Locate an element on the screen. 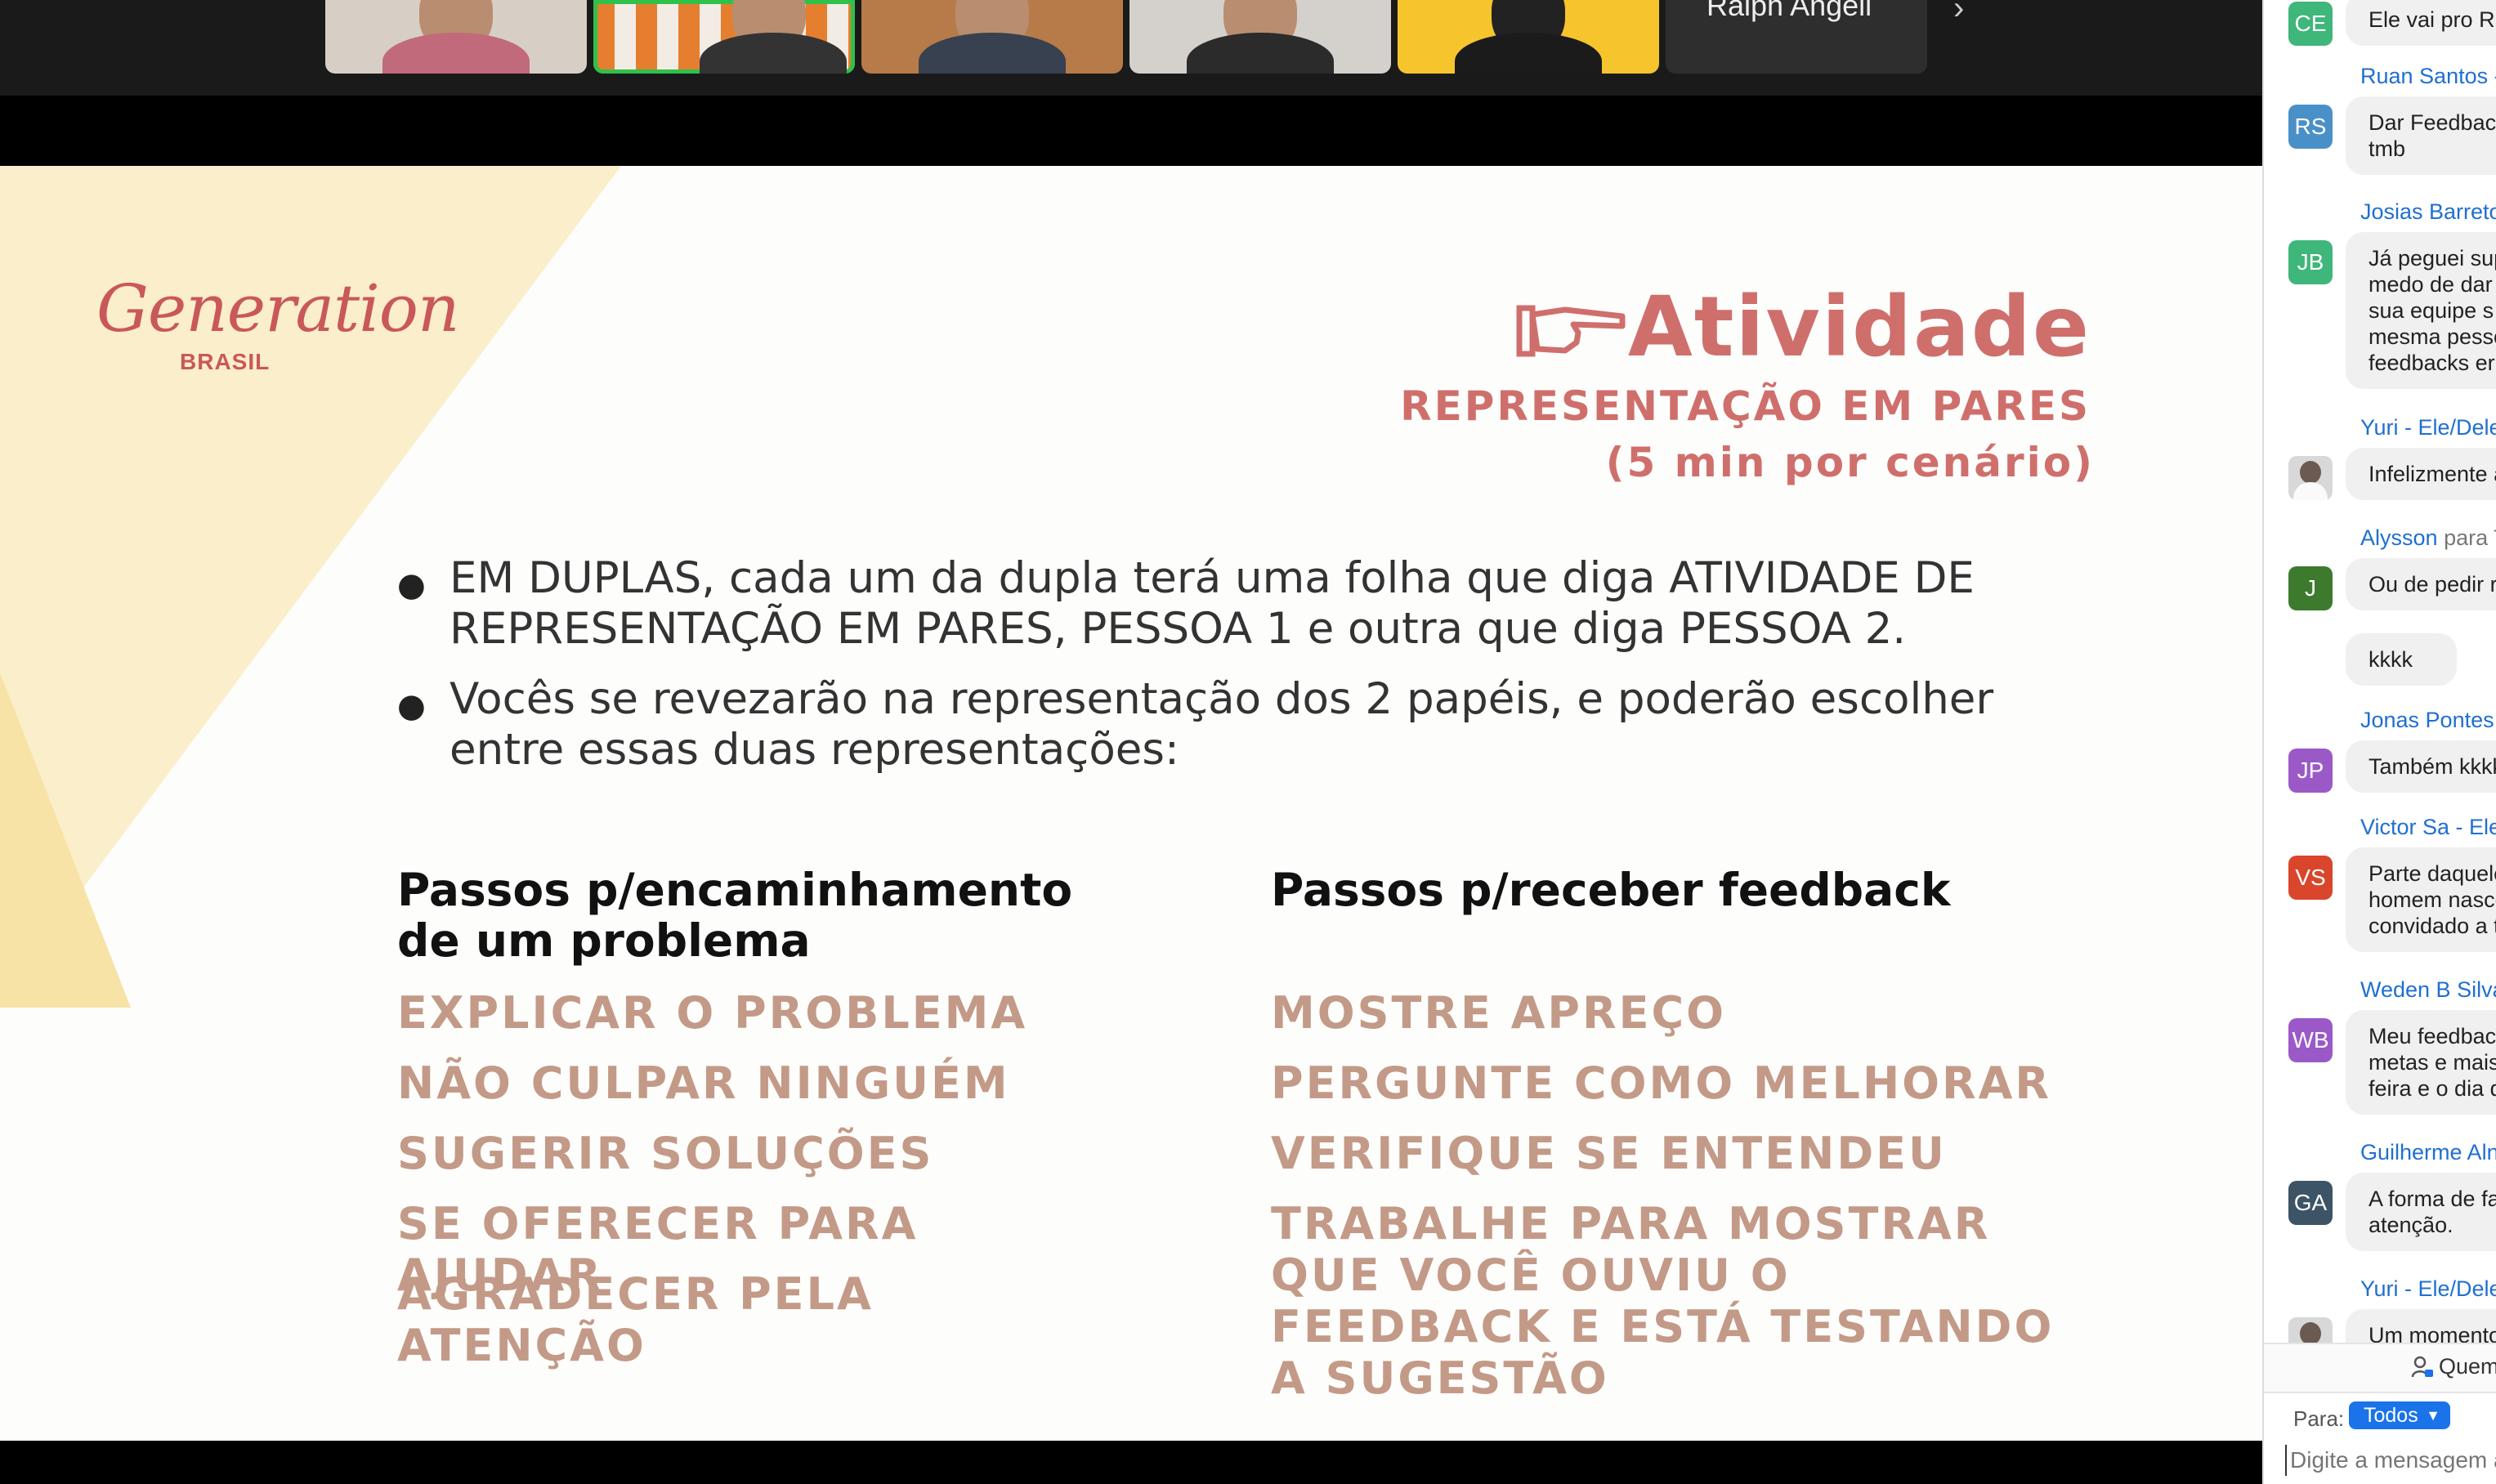 Image resolution: width=2496 pixels, height=1484 pixels. generation-logo: Generation BRASIL is located at coordinates (277, 322).